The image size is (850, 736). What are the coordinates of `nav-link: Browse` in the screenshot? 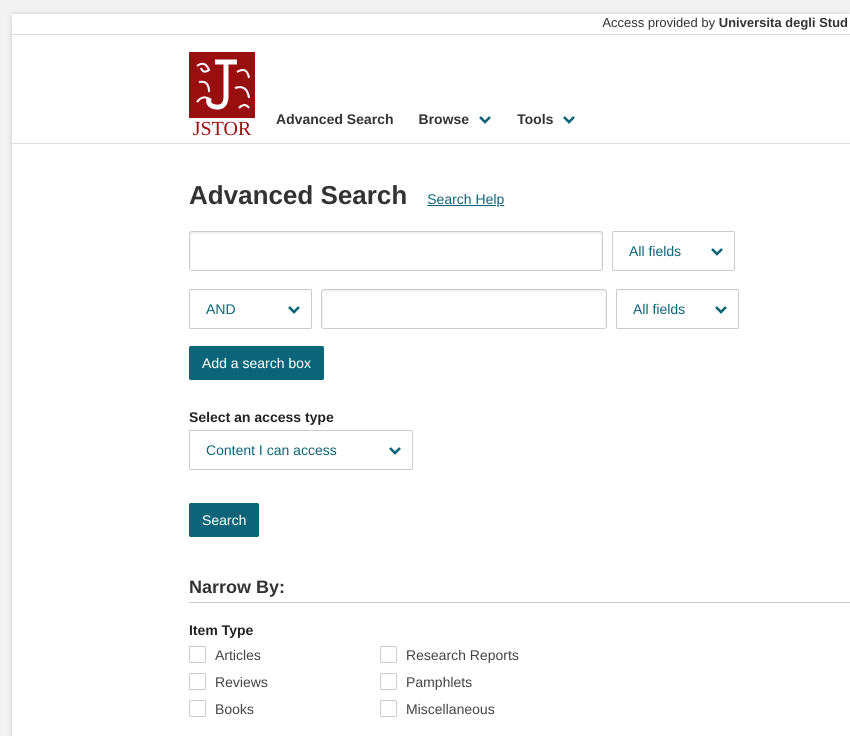 It's located at (455, 119).